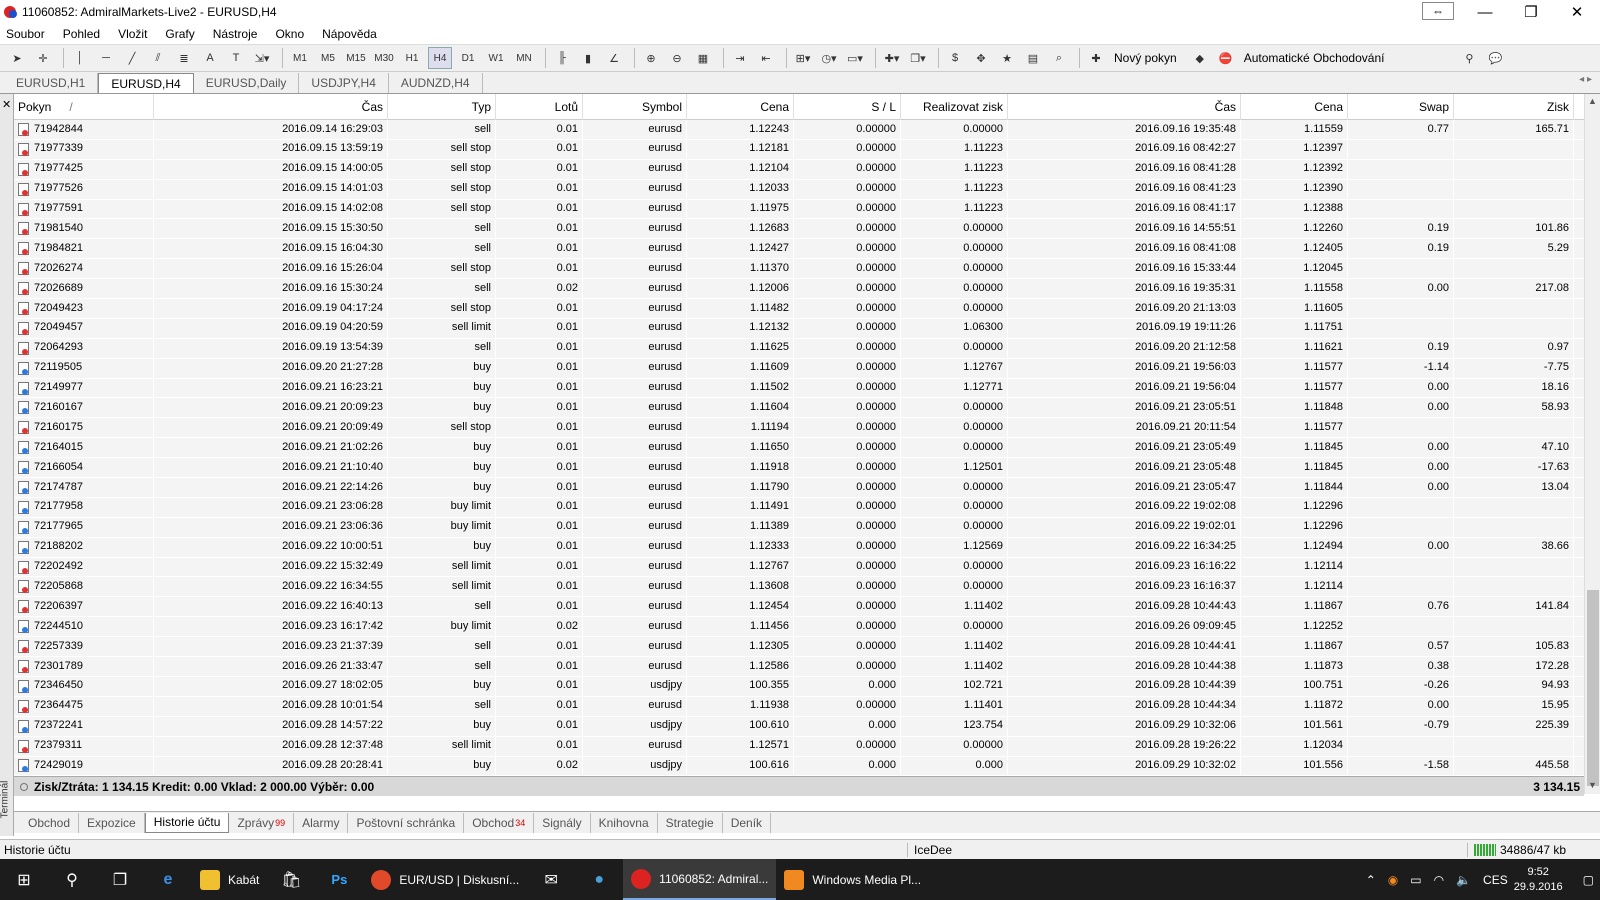 The height and width of the screenshot is (900, 1600). Describe the element at coordinates (829, 58) in the screenshot. I see `periods-clock-icon: ◷▾` at that location.